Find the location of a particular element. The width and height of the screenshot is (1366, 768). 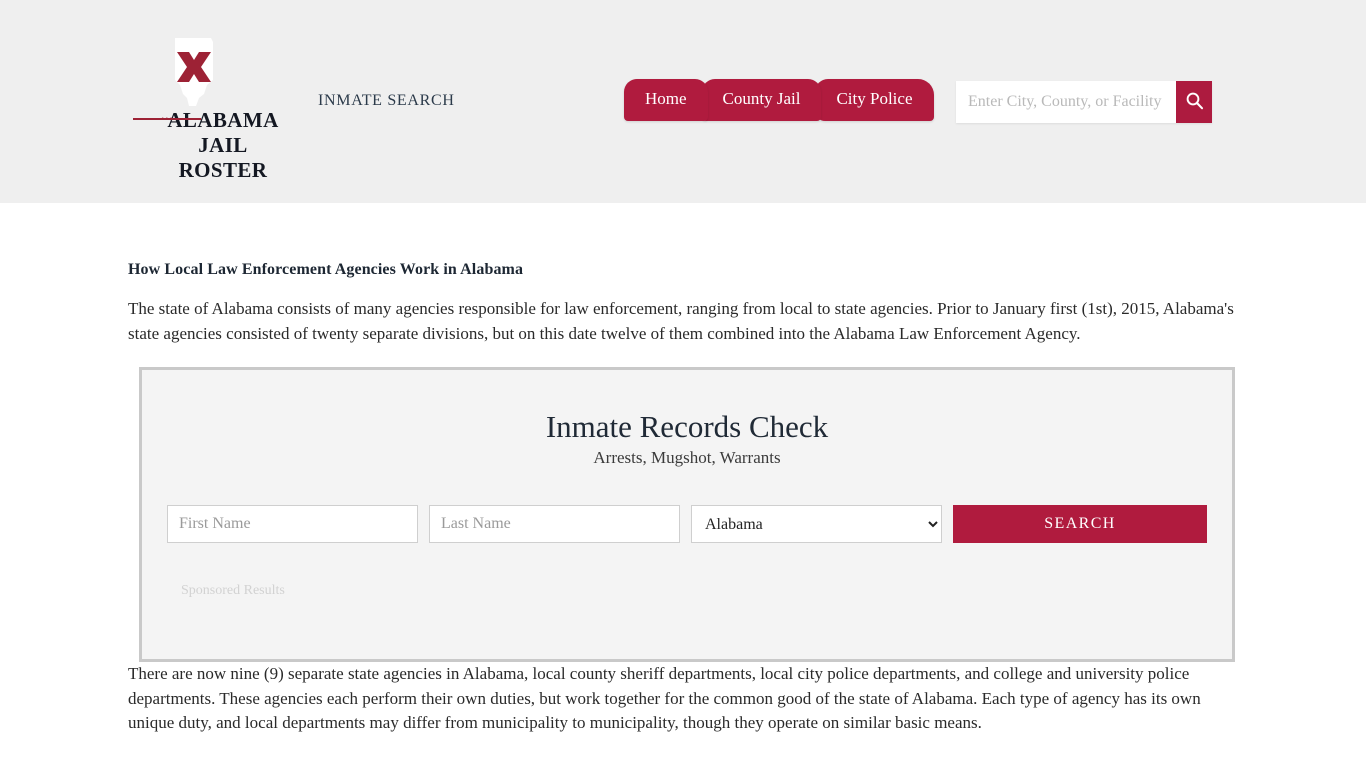

main-navigation: Home County Jail City Police is located at coordinates (779, 100).